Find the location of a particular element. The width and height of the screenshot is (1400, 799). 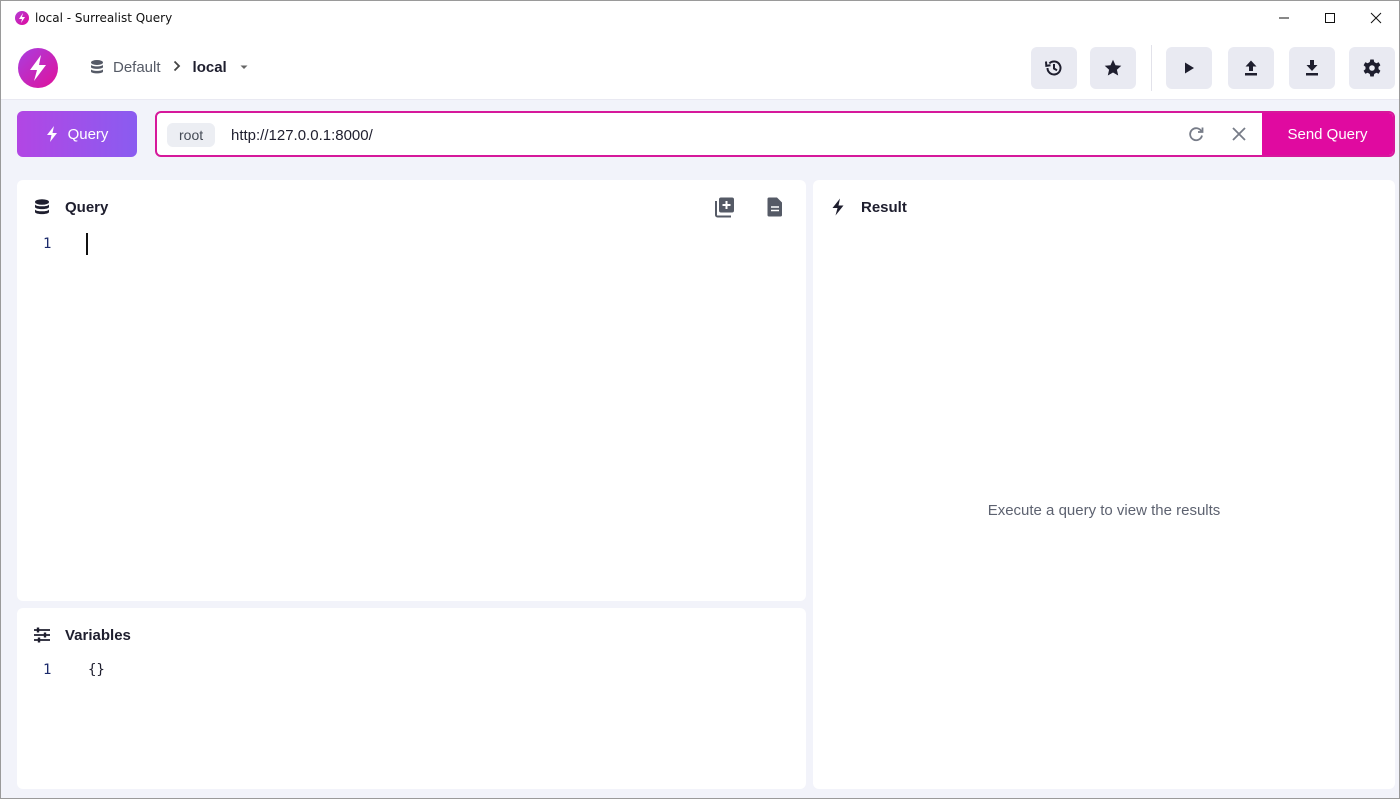

surrealist-logo-icon is located at coordinates (38, 68).